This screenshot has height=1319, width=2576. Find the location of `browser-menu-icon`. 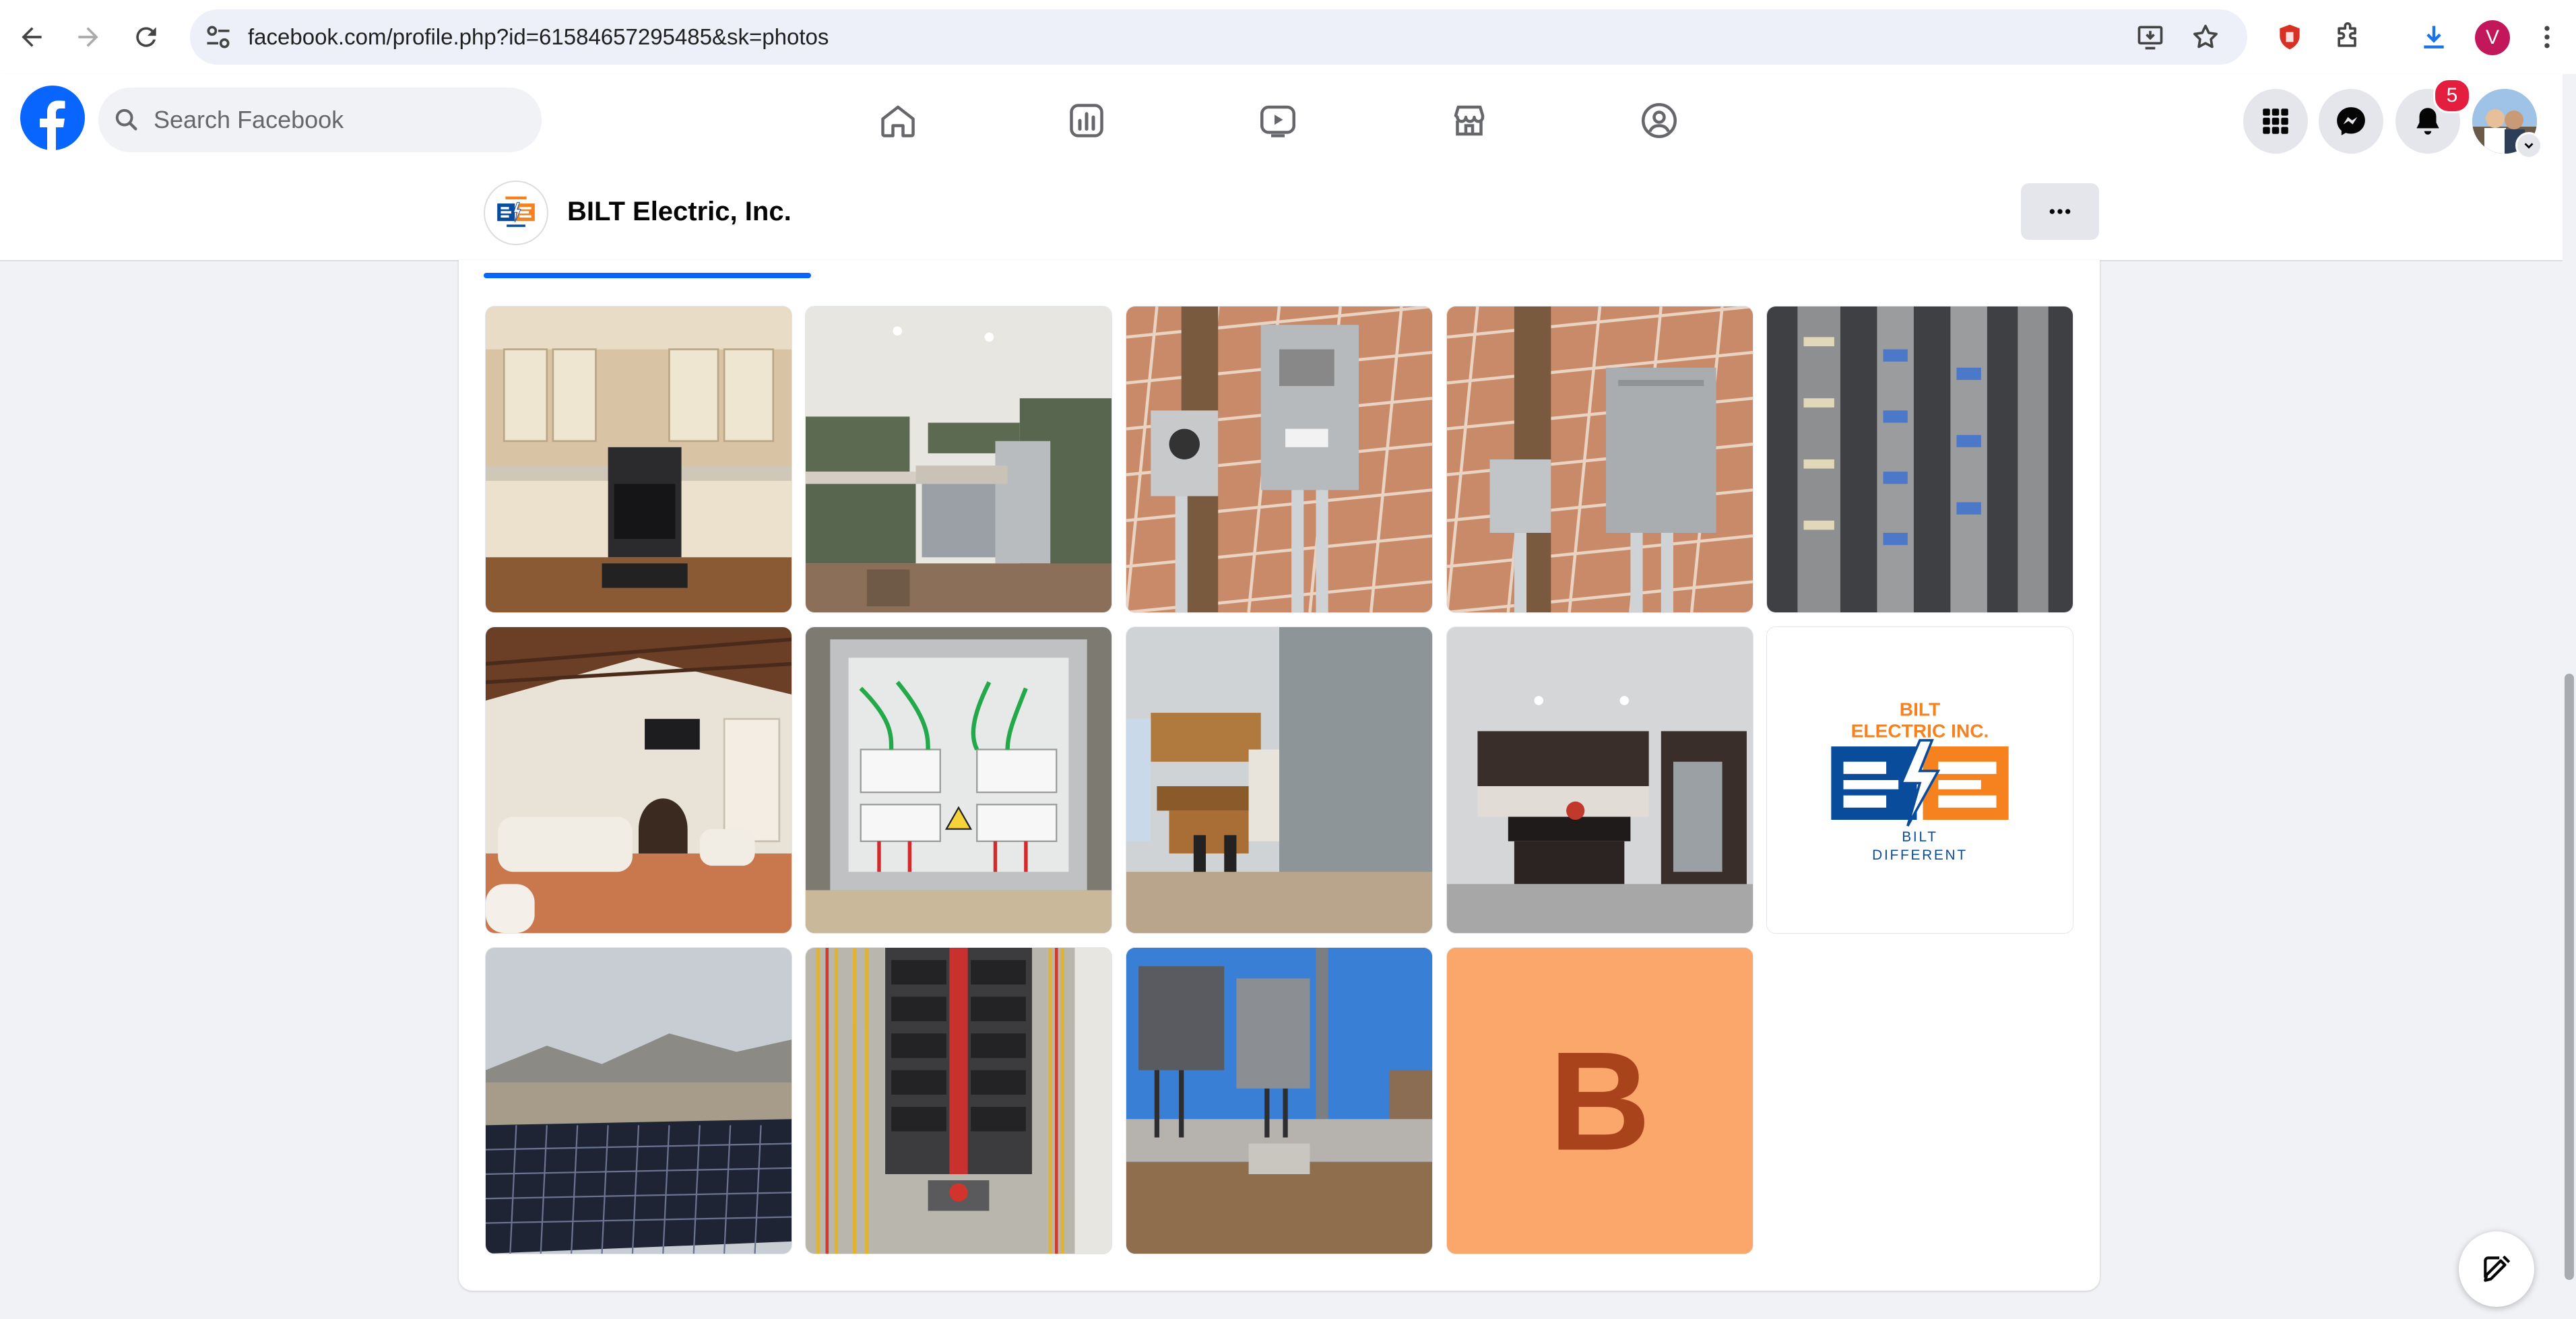

browser-menu-icon is located at coordinates (2547, 37).